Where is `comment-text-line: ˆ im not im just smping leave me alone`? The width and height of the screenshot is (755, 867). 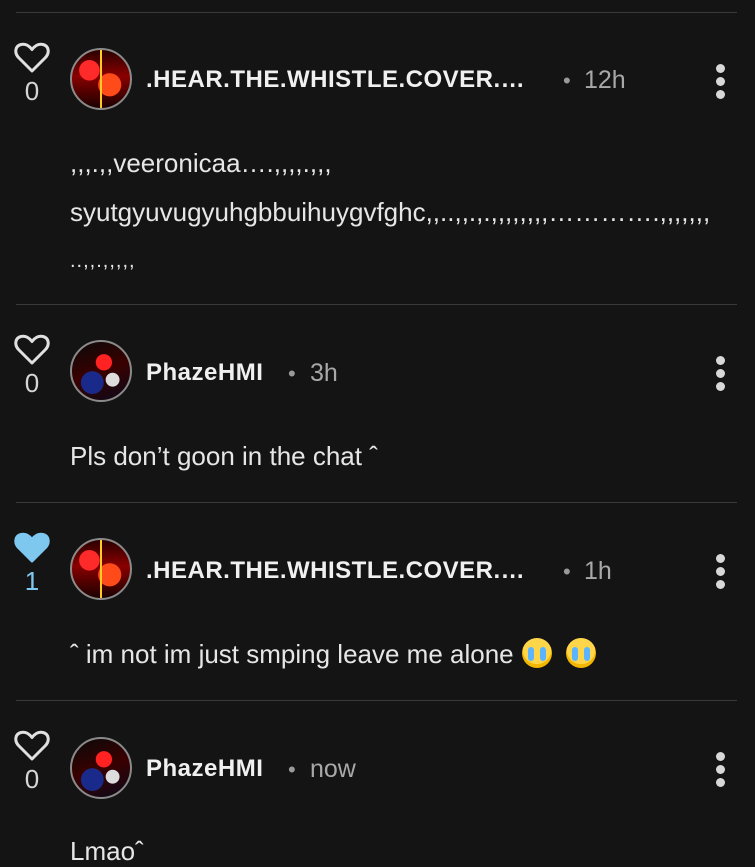
comment-text-line: ˆ im not im just smping leave me alone is located at coordinates (292, 654).